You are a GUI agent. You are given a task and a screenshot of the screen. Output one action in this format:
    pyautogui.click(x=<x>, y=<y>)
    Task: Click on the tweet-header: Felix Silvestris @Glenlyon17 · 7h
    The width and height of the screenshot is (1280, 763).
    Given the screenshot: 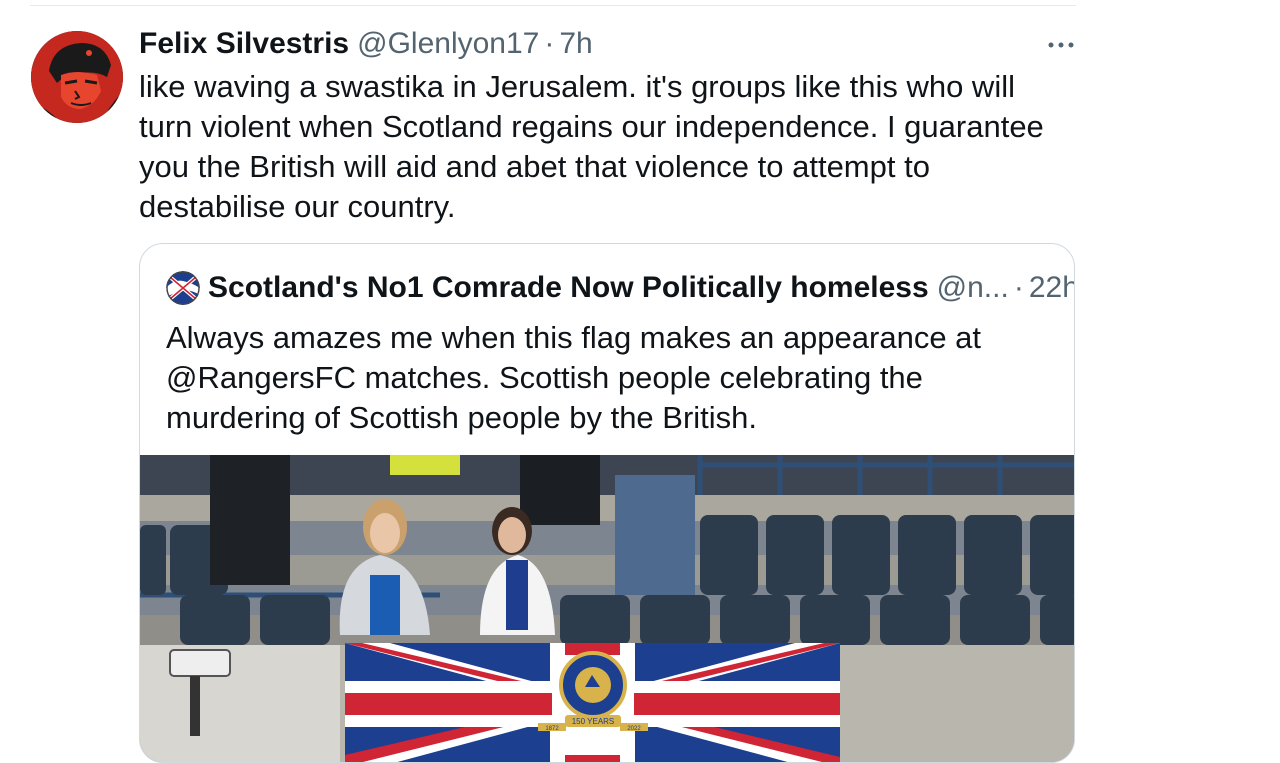 What is the action you would take?
    pyautogui.click(x=366, y=44)
    